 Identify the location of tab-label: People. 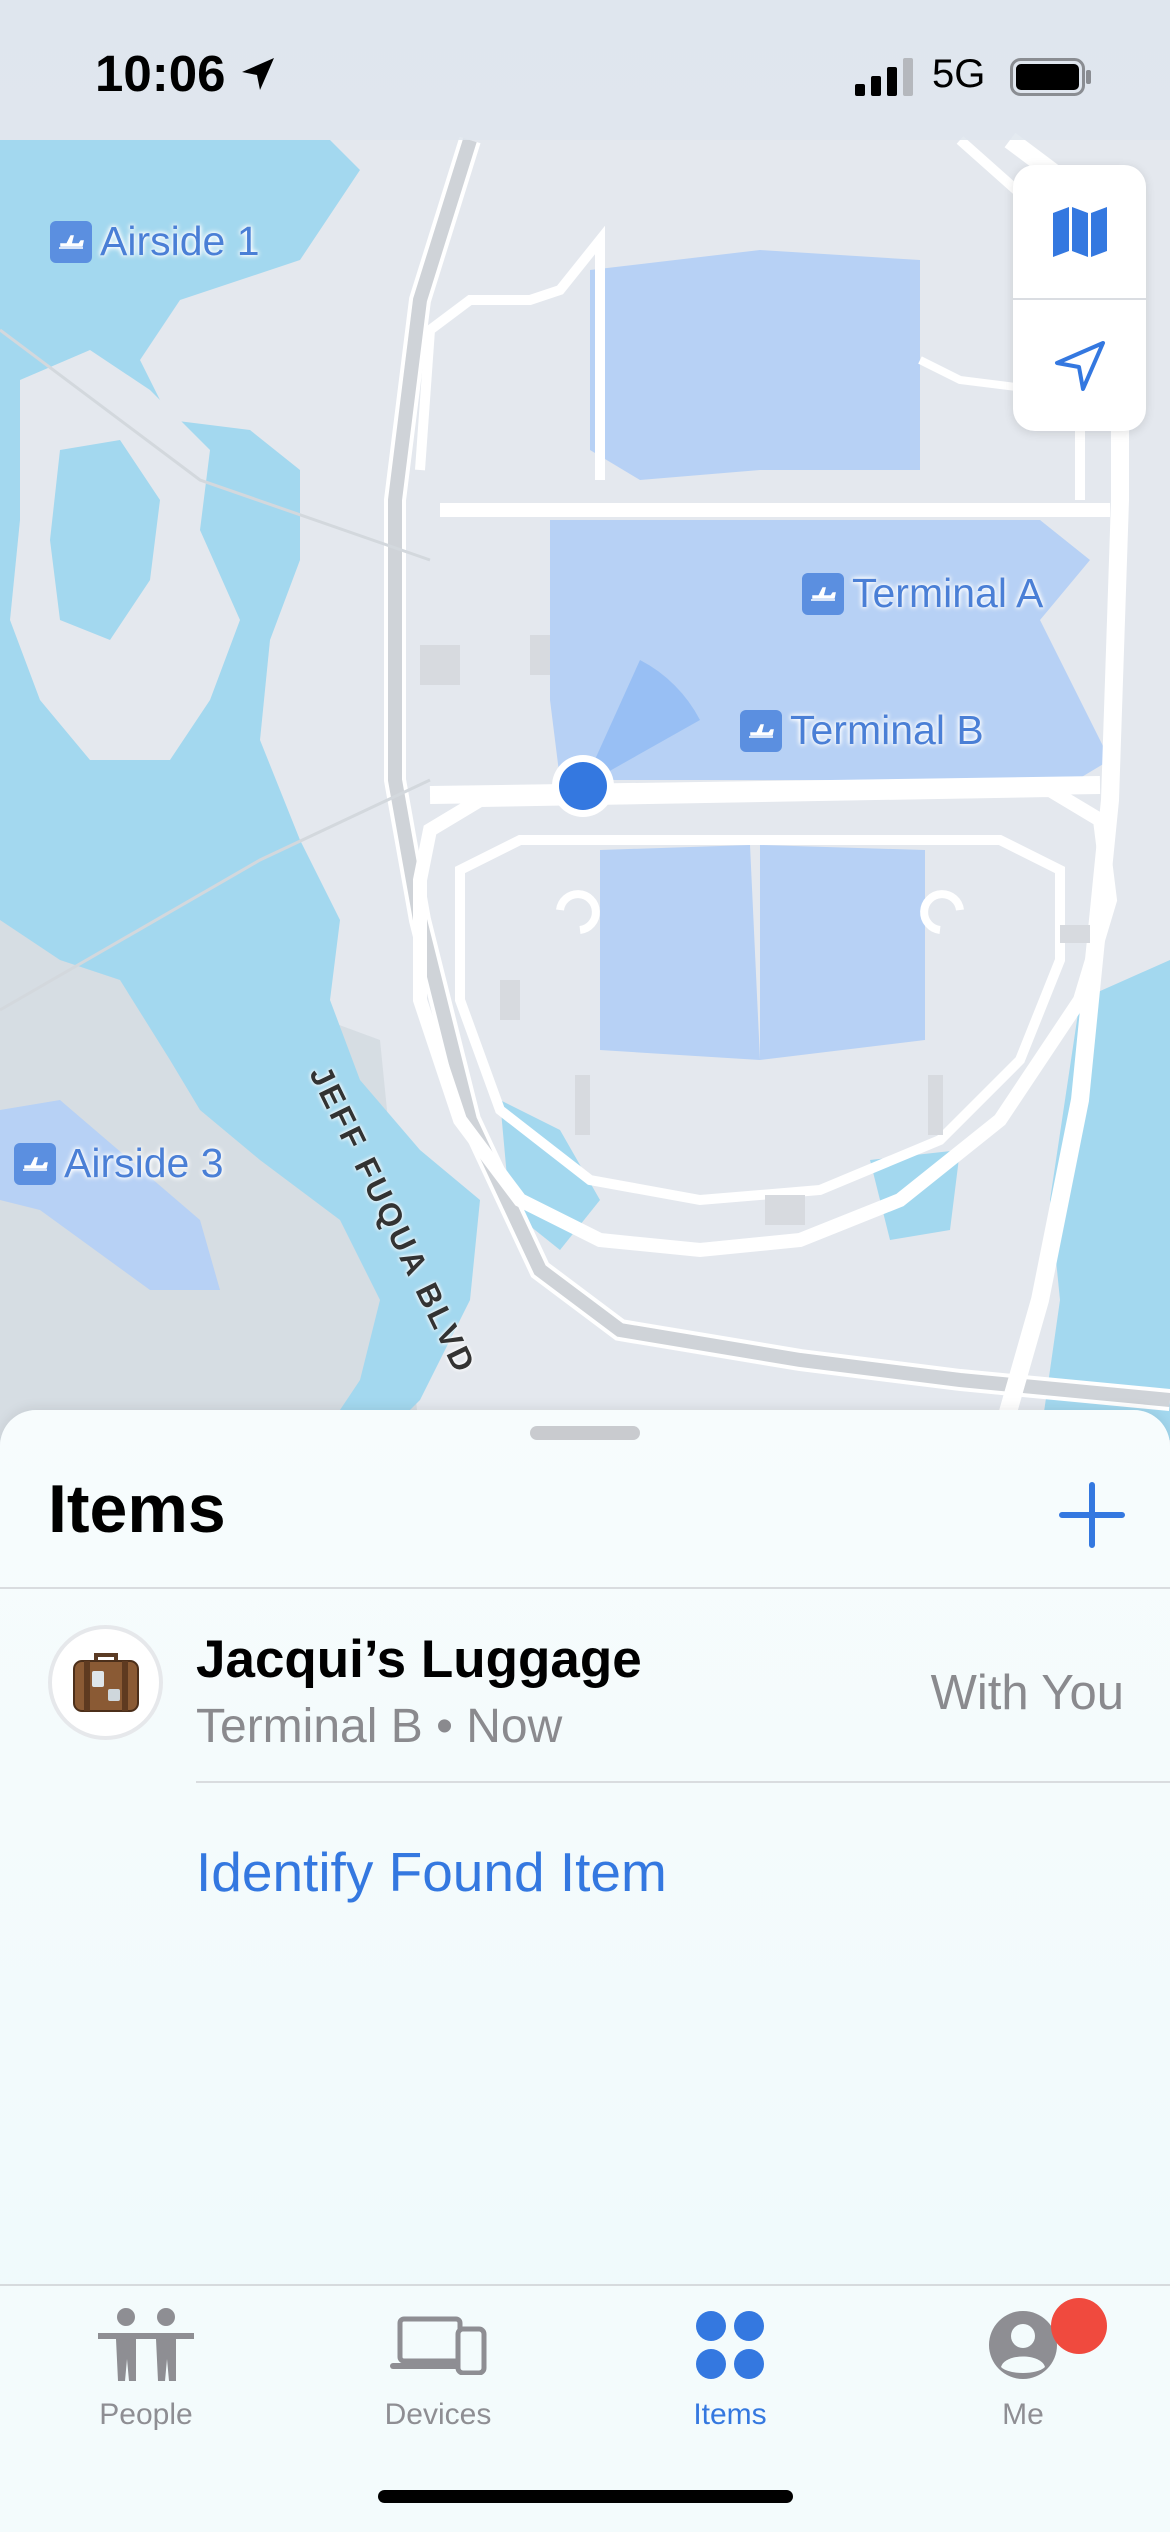
(146, 2414).